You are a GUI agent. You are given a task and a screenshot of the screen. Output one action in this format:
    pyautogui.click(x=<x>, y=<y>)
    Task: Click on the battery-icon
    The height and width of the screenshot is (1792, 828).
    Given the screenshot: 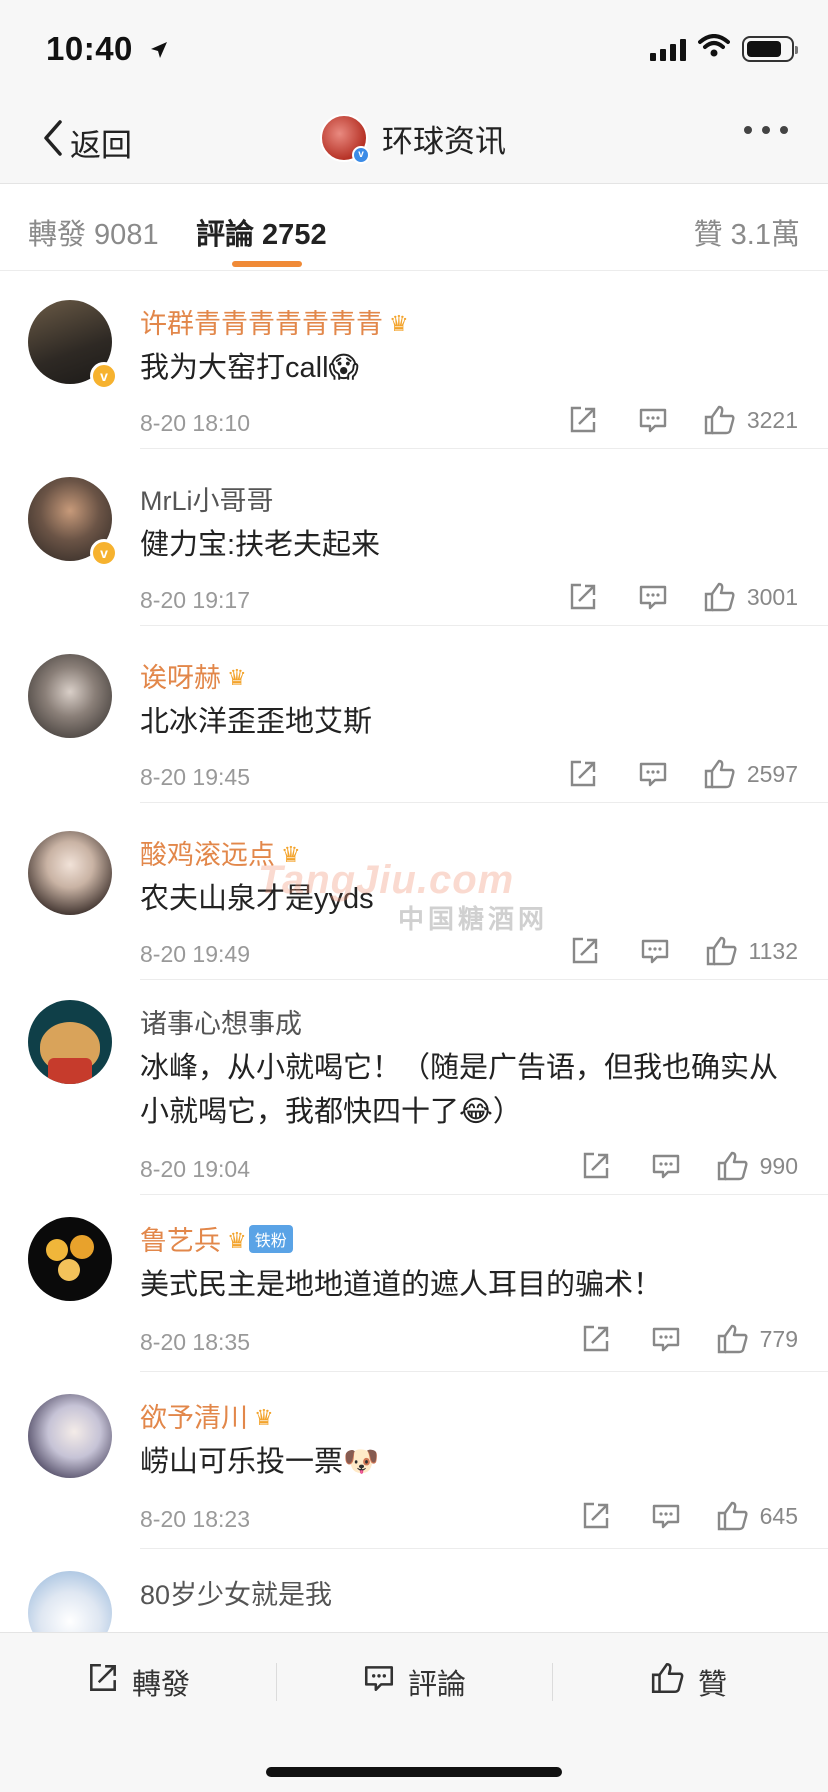 What is the action you would take?
    pyautogui.click(x=770, y=48)
    